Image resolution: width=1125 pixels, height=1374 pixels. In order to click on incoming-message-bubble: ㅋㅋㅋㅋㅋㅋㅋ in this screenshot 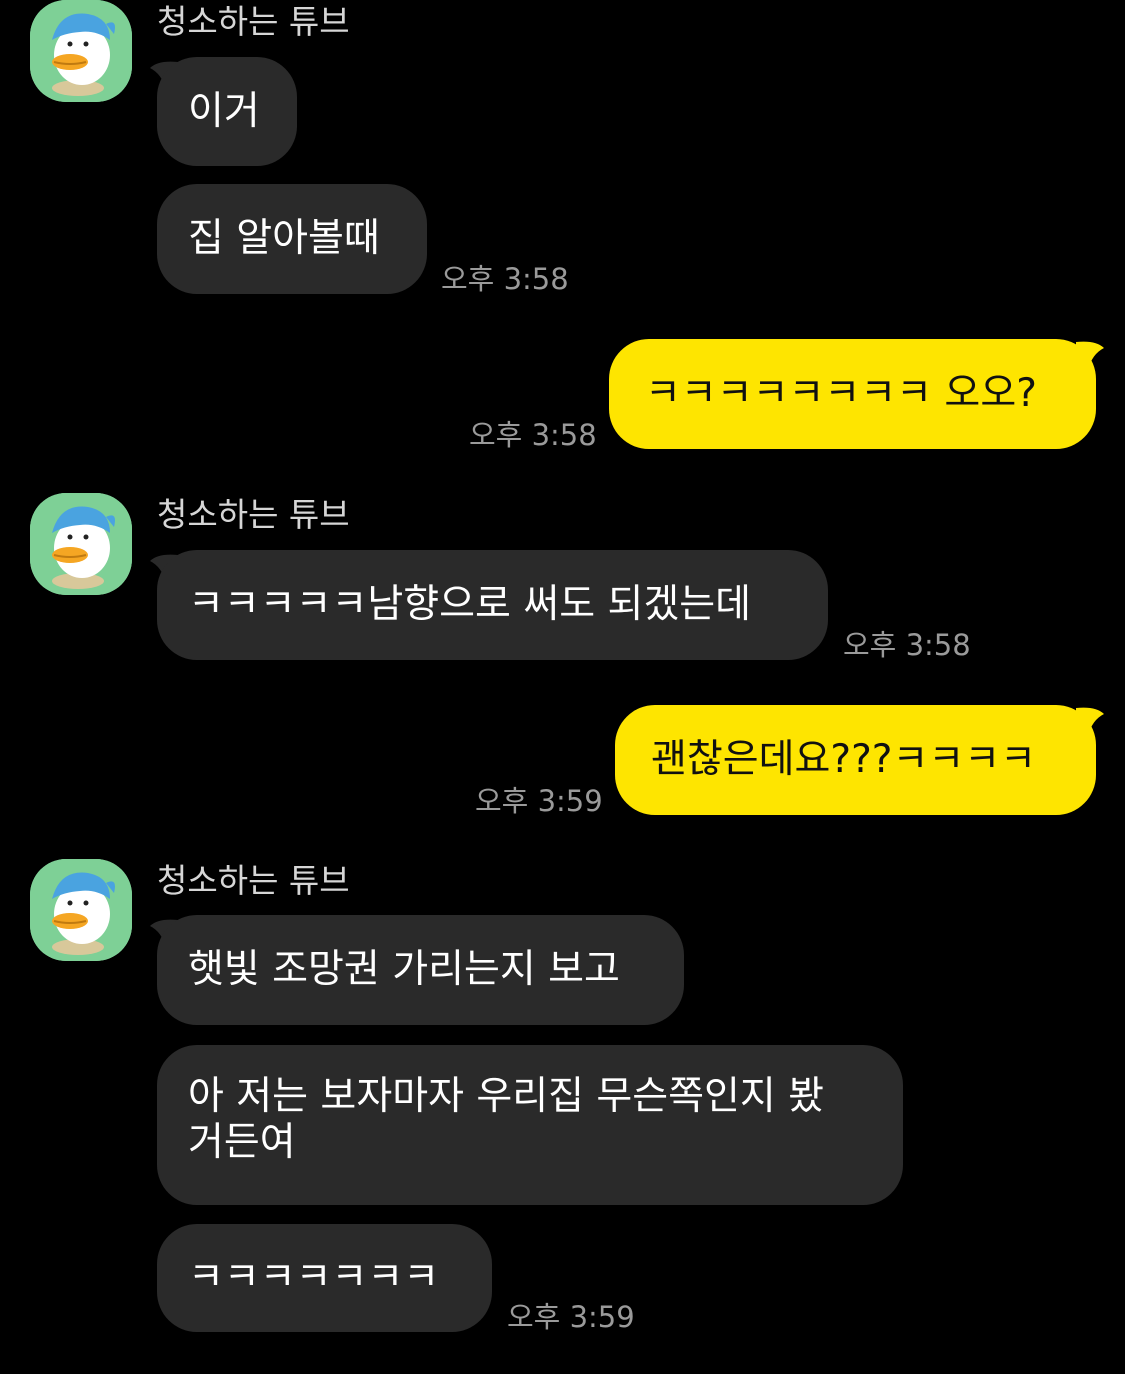, I will do `click(324, 1278)`.